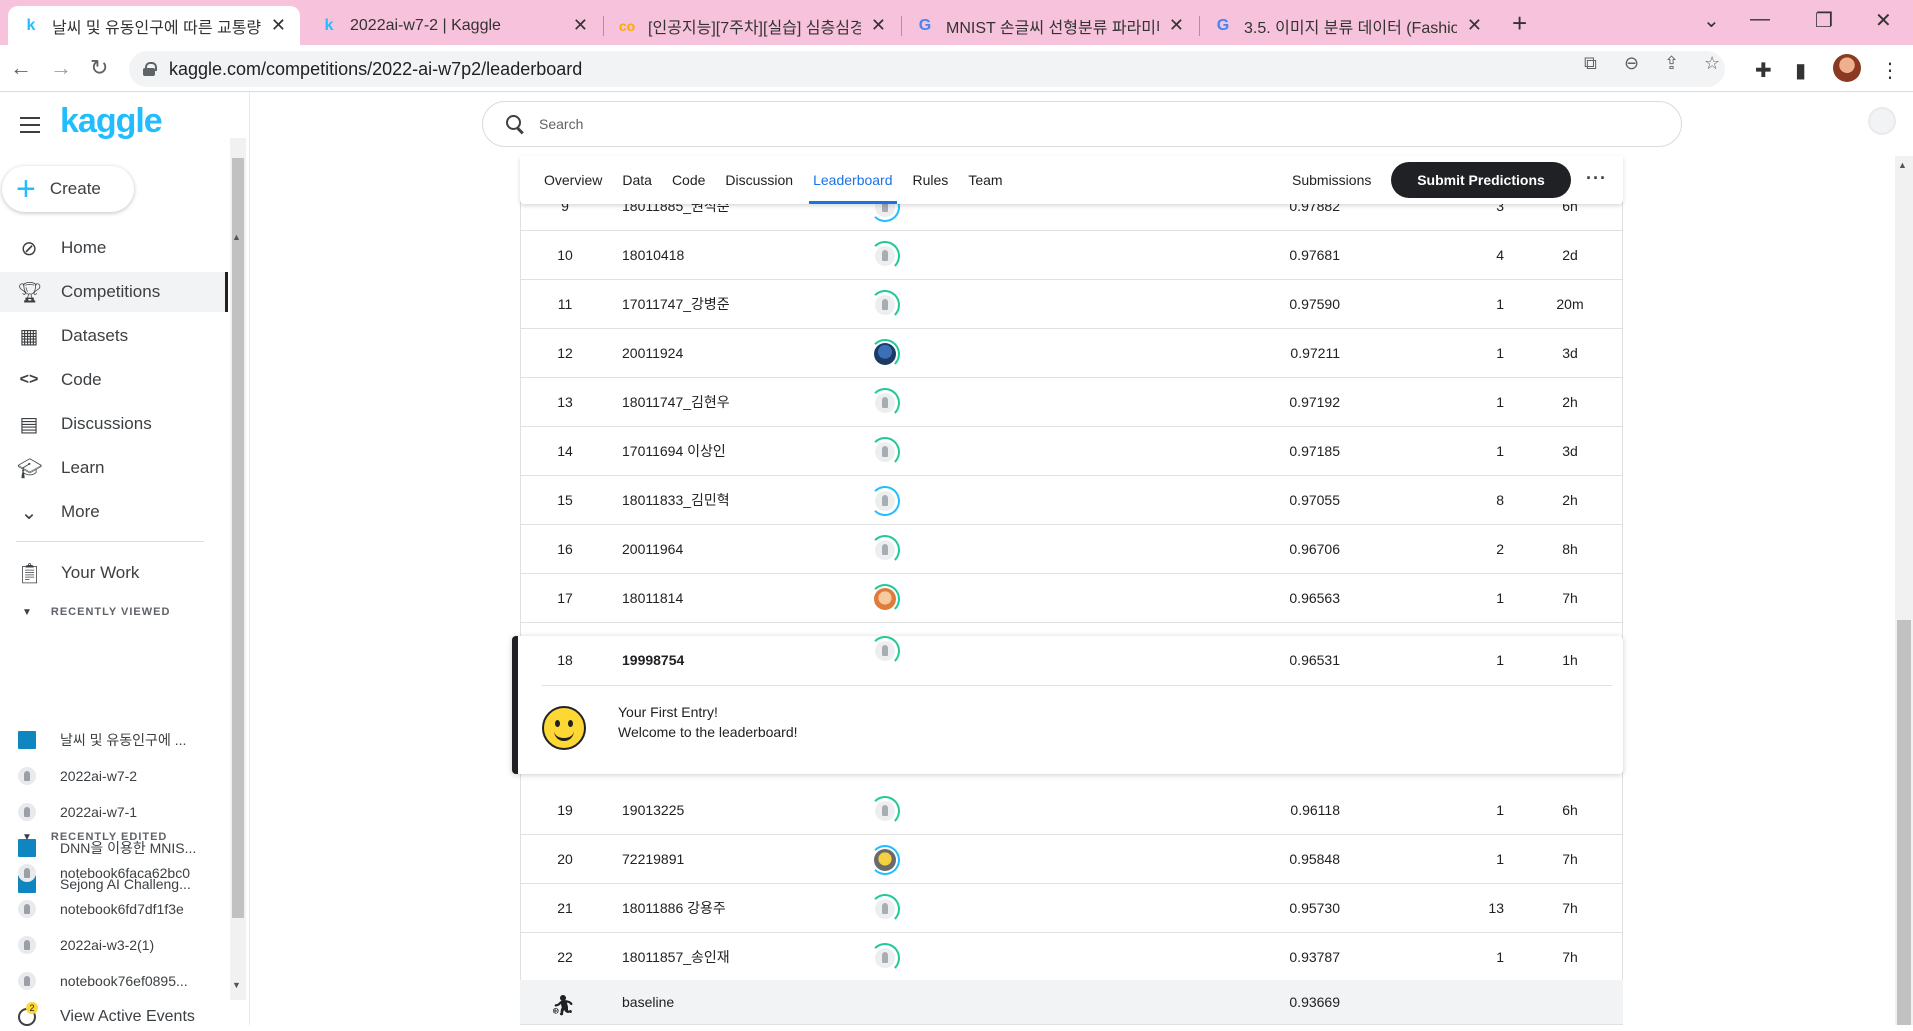 The height and width of the screenshot is (1031, 1913). I want to click on reload-icon: ↻, so click(99, 68).